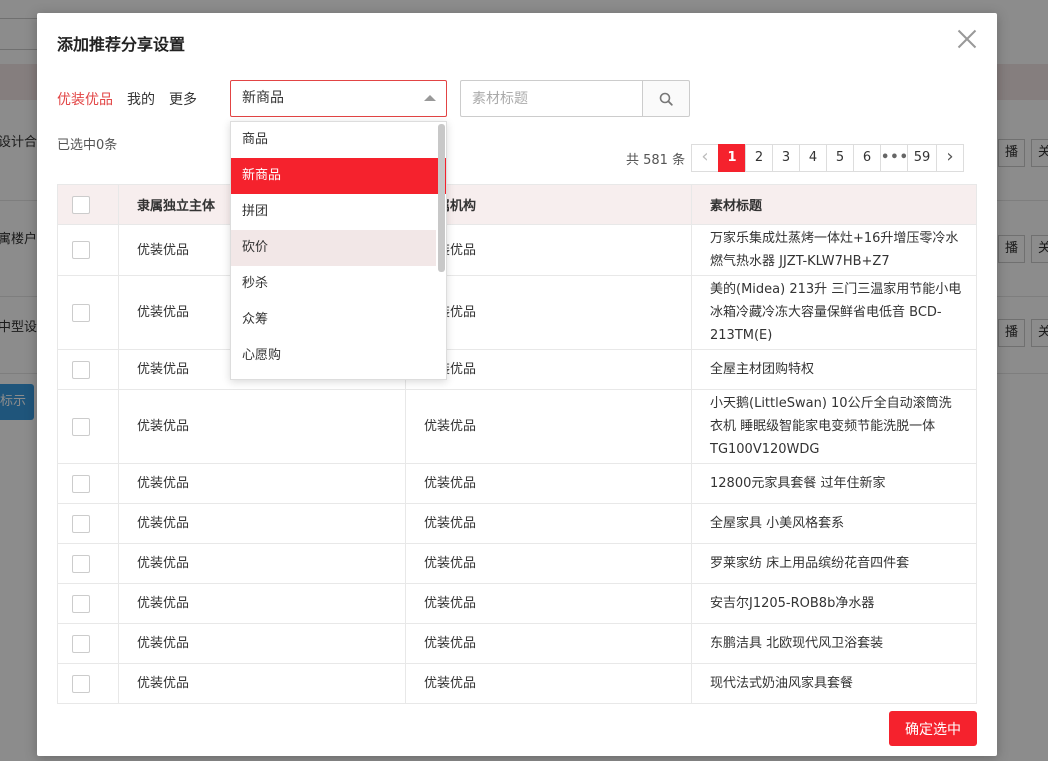  I want to click on search-button, so click(666, 98).